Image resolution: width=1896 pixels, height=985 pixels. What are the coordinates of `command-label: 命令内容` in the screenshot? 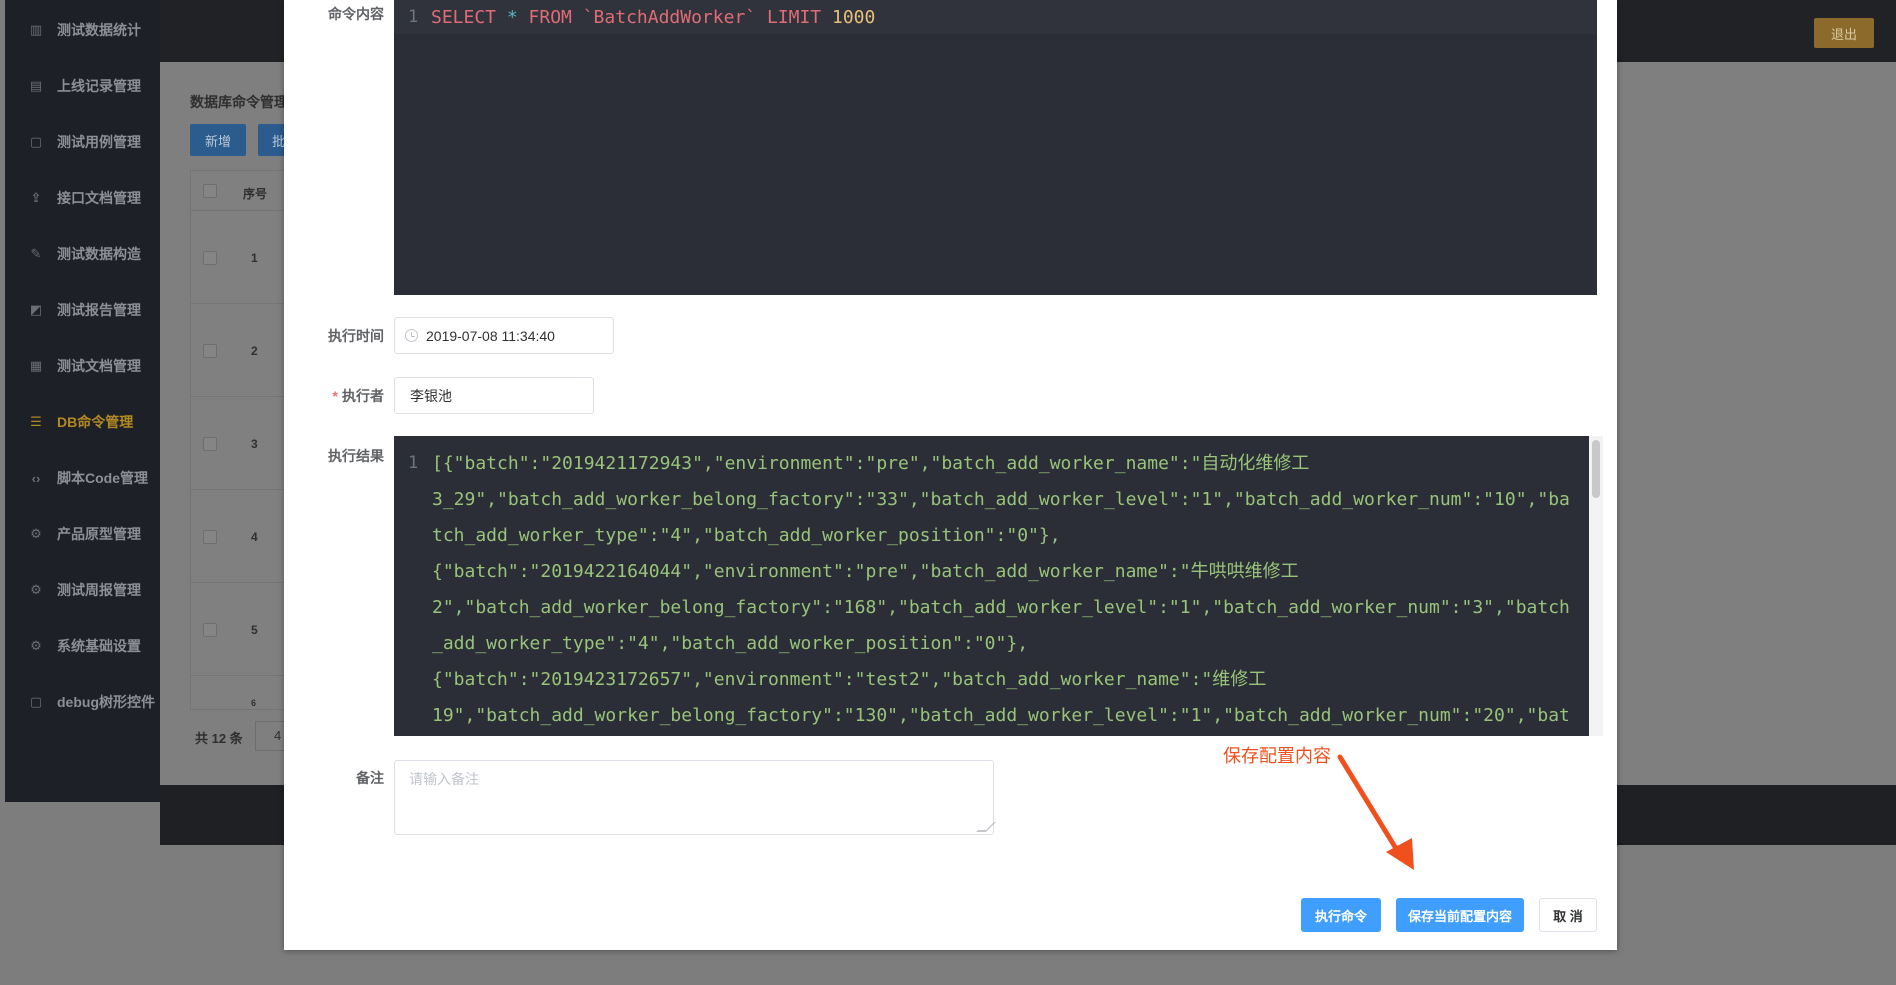 It's located at (356, 14).